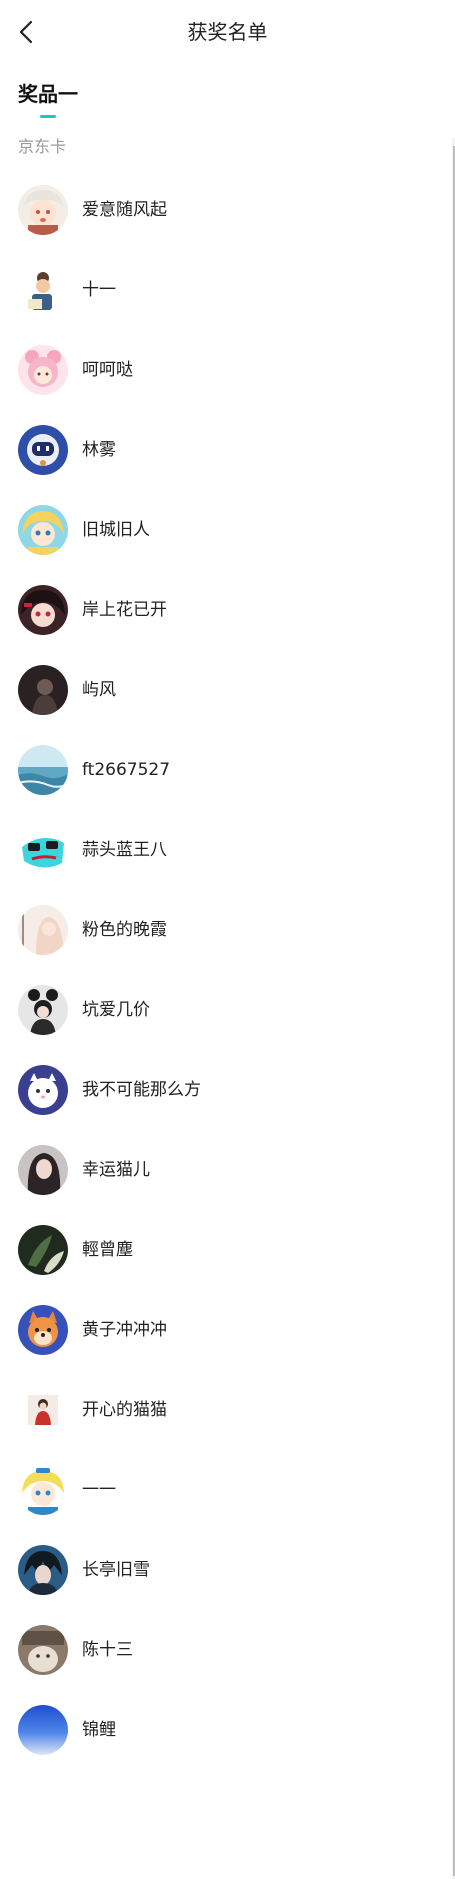  I want to click on prize-name: 京东卡, so click(42, 146).